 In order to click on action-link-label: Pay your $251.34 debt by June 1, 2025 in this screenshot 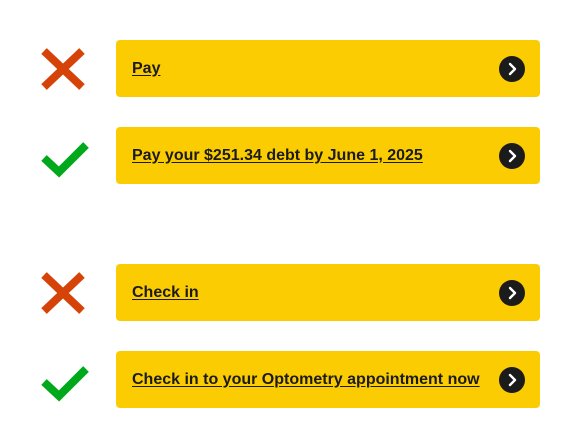, I will do `click(277, 155)`.